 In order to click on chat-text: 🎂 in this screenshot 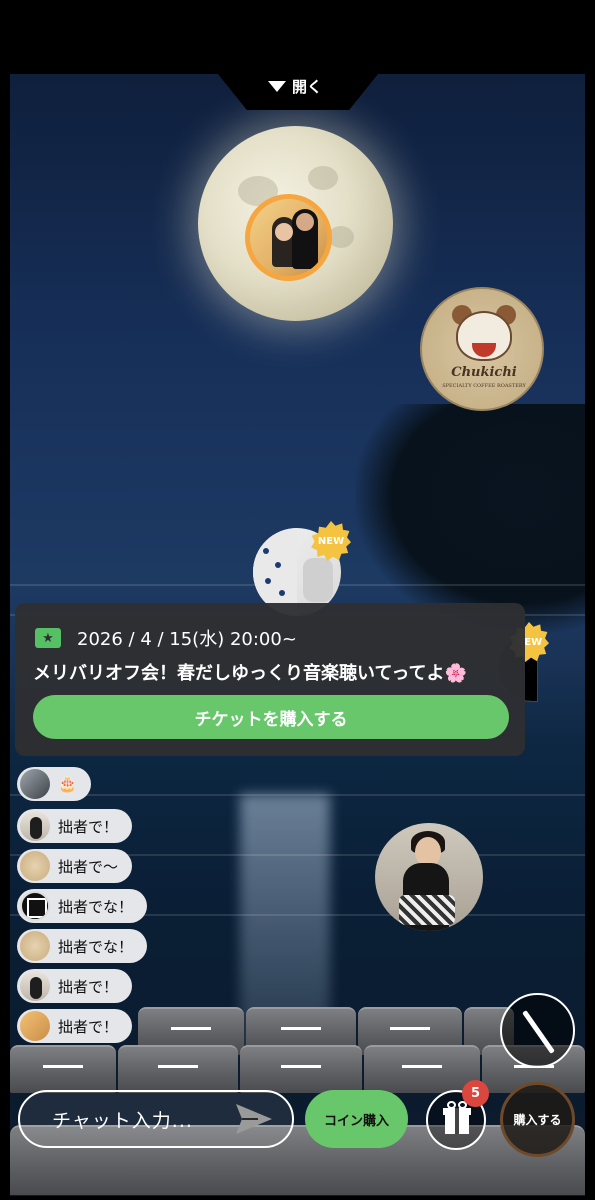, I will do `click(67, 784)`.